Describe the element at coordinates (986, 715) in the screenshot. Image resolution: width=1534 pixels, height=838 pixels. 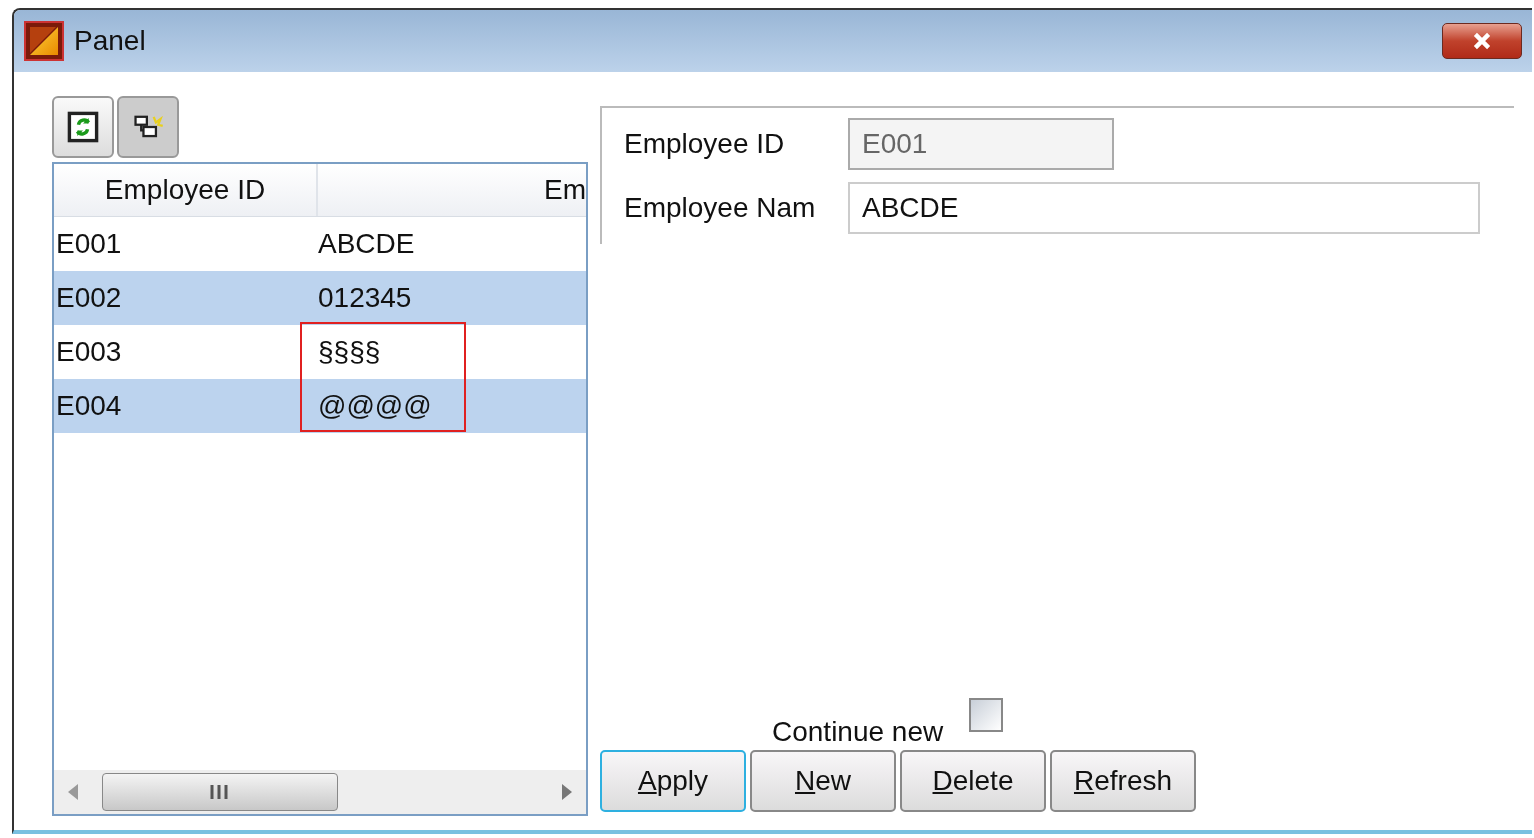
I see `checkbox` at that location.